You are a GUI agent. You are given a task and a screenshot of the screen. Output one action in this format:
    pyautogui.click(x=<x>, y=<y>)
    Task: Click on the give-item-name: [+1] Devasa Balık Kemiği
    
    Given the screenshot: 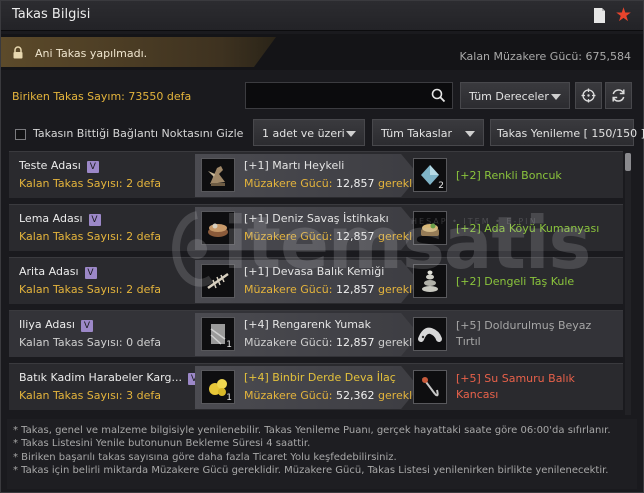 What is the action you would take?
    pyautogui.click(x=314, y=271)
    